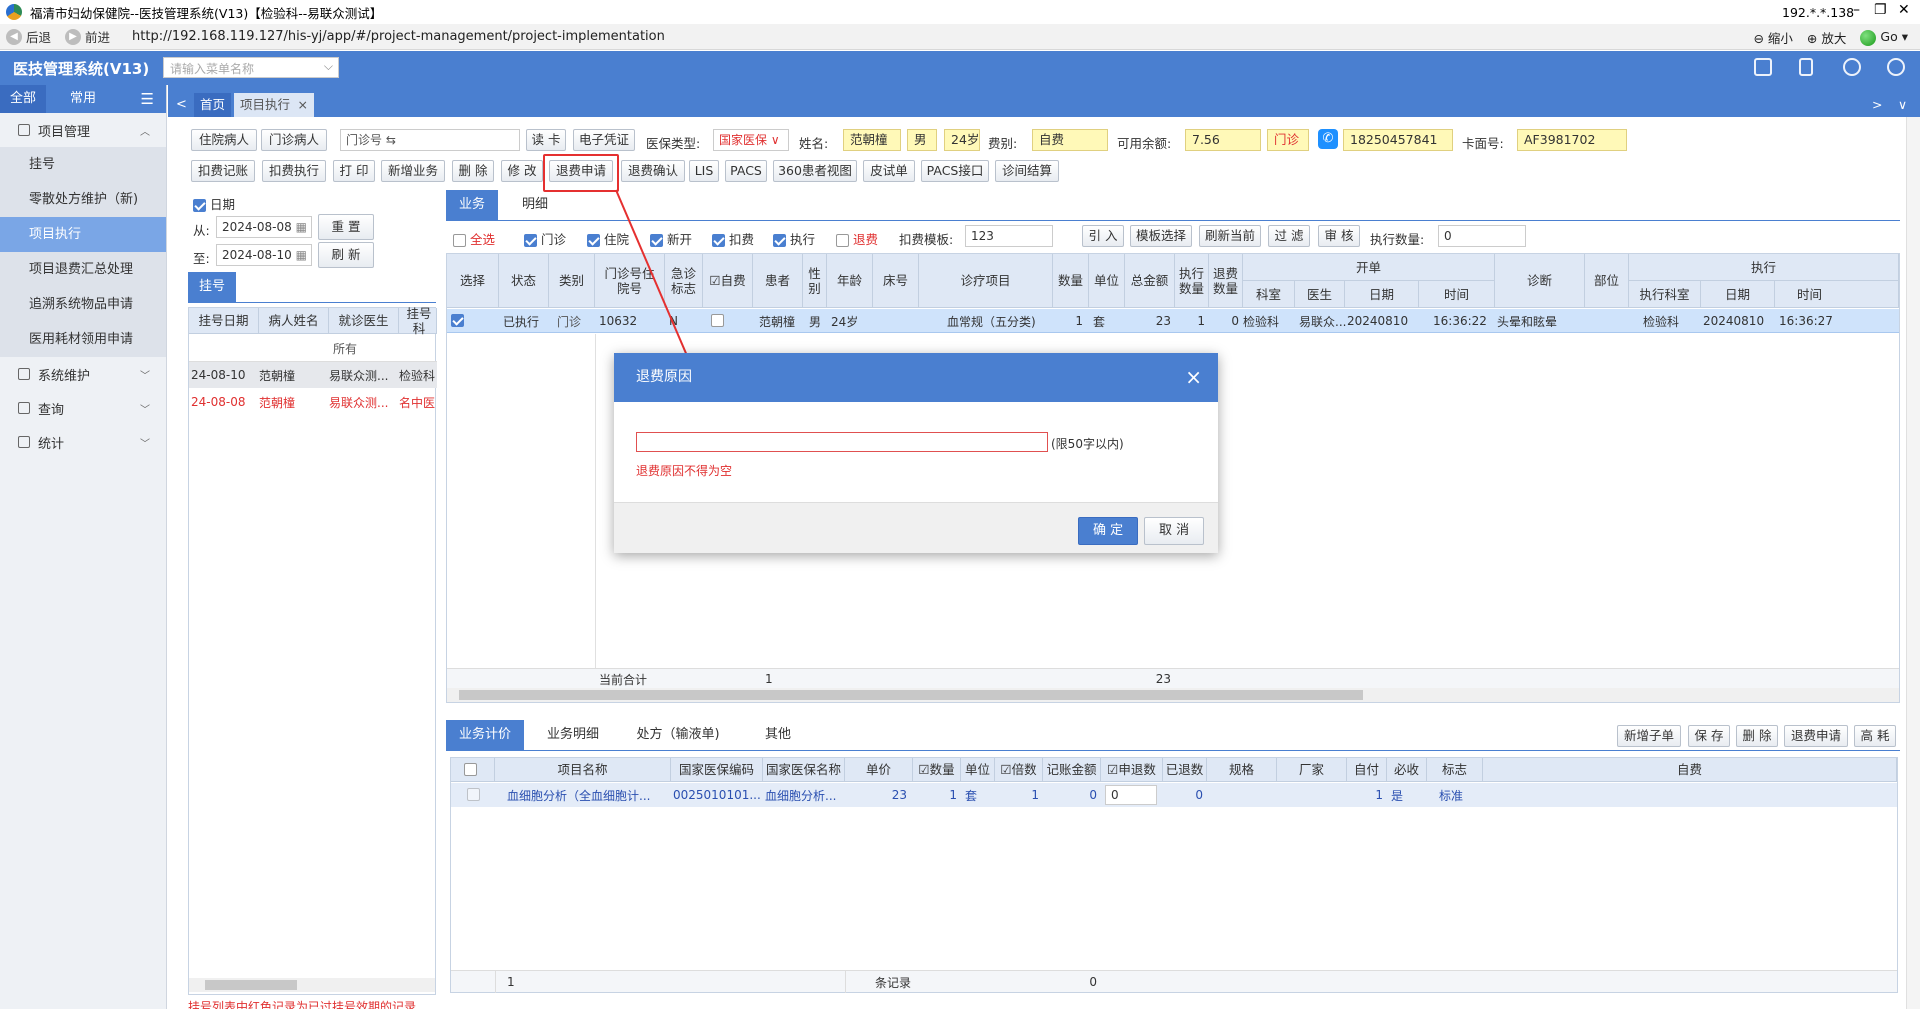  I want to click on tab-close-icon: ×, so click(303, 105).